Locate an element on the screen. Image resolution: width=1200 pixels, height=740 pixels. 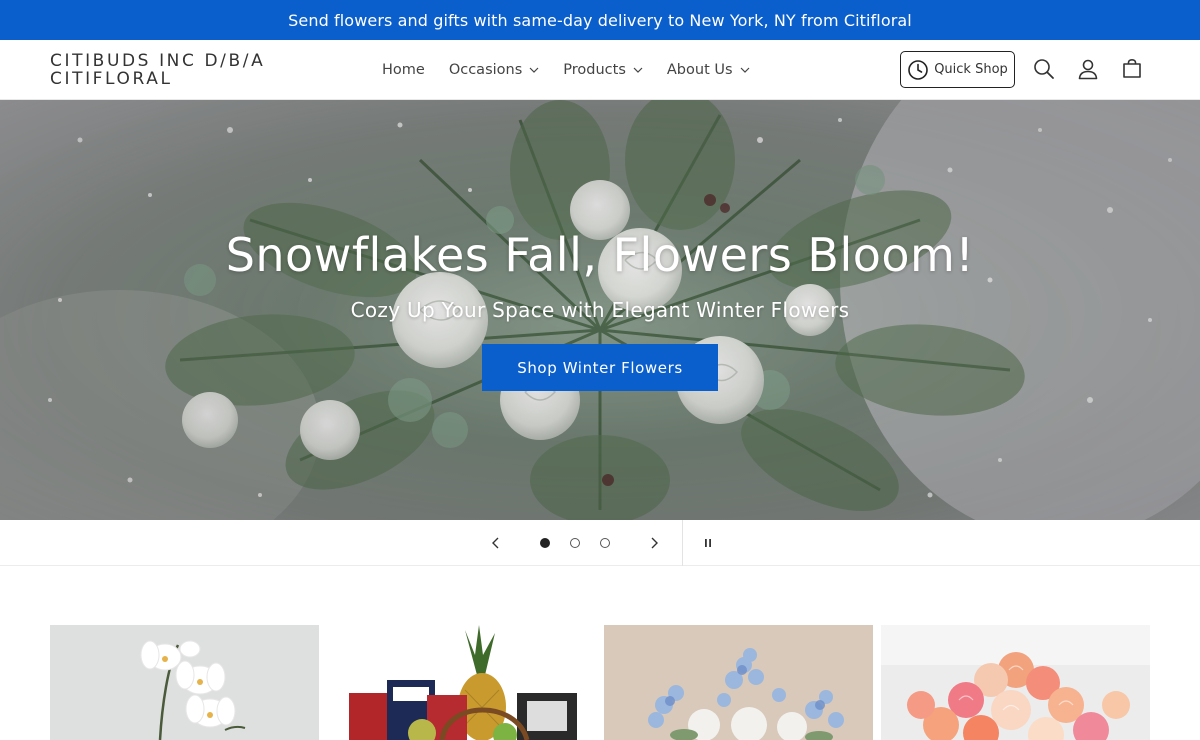
search-icon is located at coordinates (1044, 69).